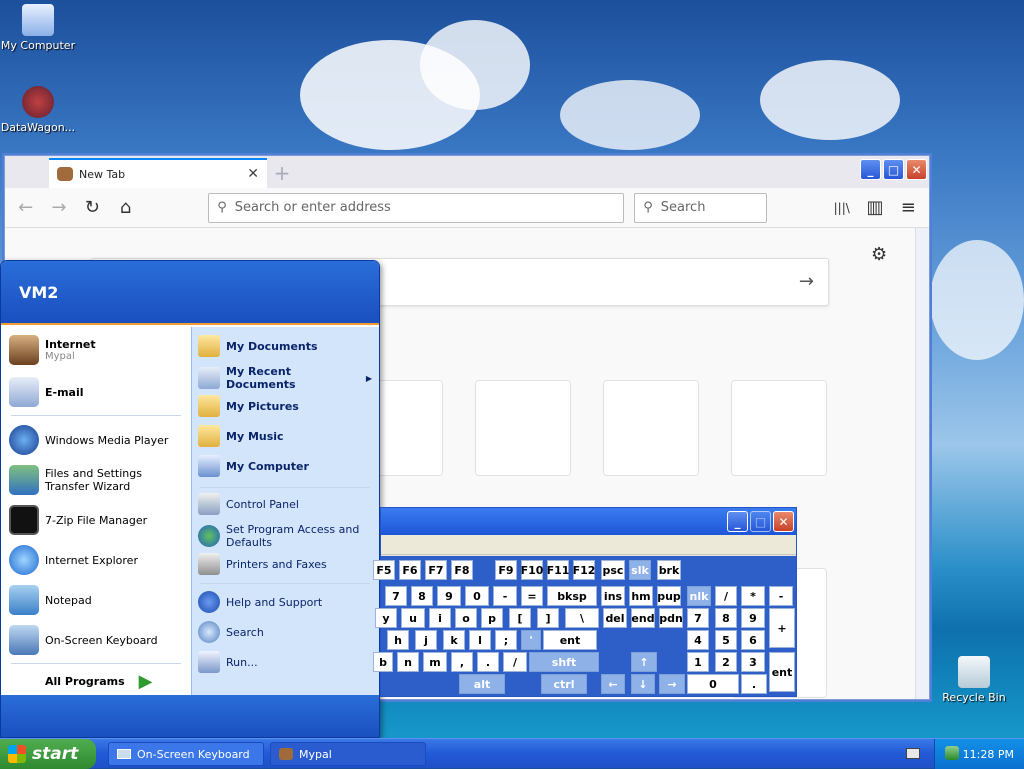 The width and height of the screenshot is (1024, 769). I want to click on osk-key-5: 5, so click(726, 640).